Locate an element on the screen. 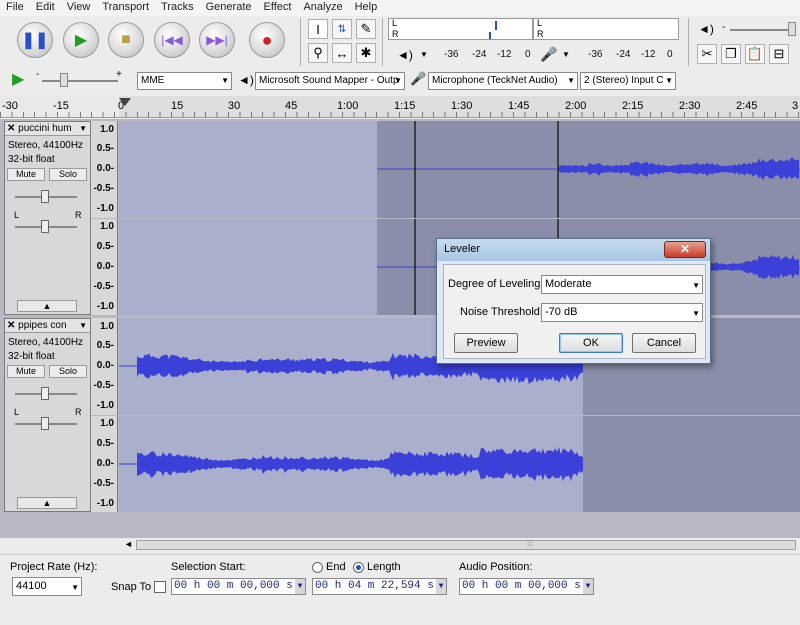 Image resolution: width=800 pixels, height=625 pixels. skip-end-button: ▶▶| is located at coordinates (217, 40).